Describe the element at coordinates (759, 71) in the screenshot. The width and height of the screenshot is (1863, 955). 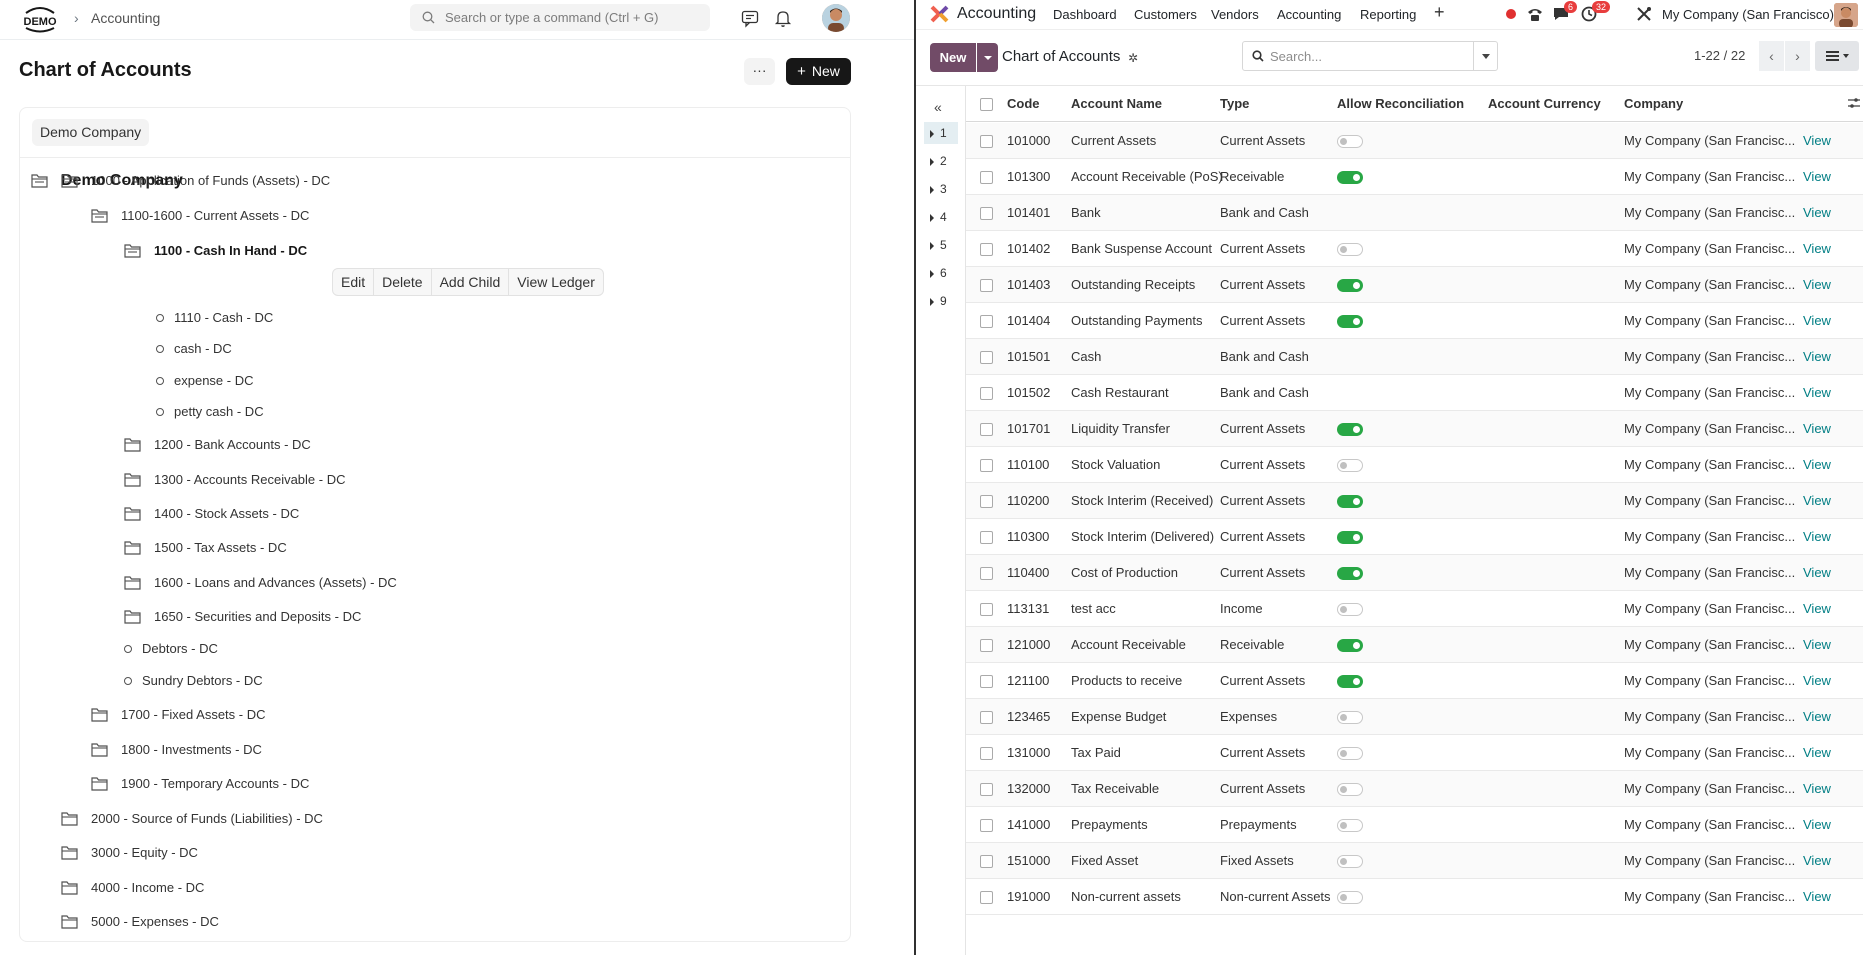
I see `more-actions-button: ···` at that location.